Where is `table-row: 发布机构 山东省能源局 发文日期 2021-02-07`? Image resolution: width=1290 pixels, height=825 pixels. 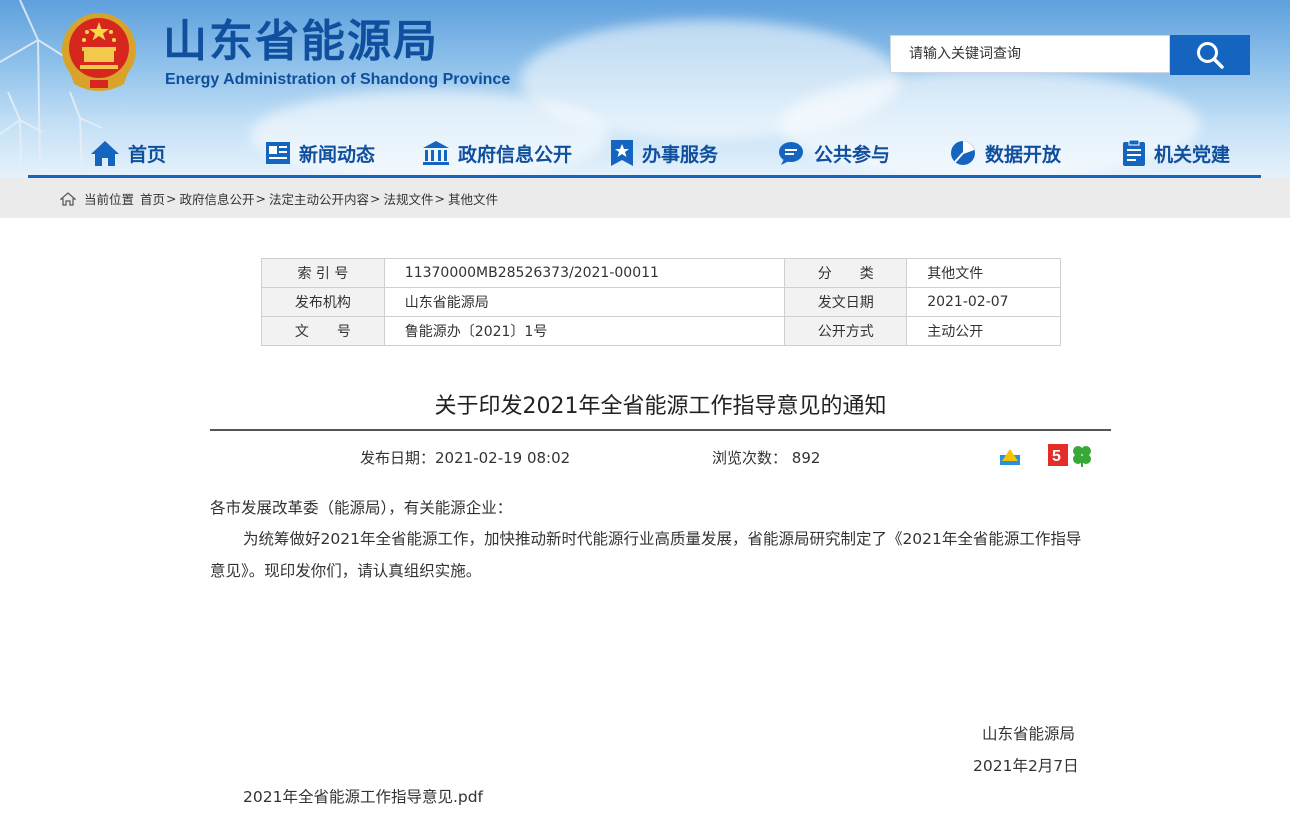
table-row: 发布机构 山东省能源局 发文日期 2021-02-07 is located at coordinates (661, 302).